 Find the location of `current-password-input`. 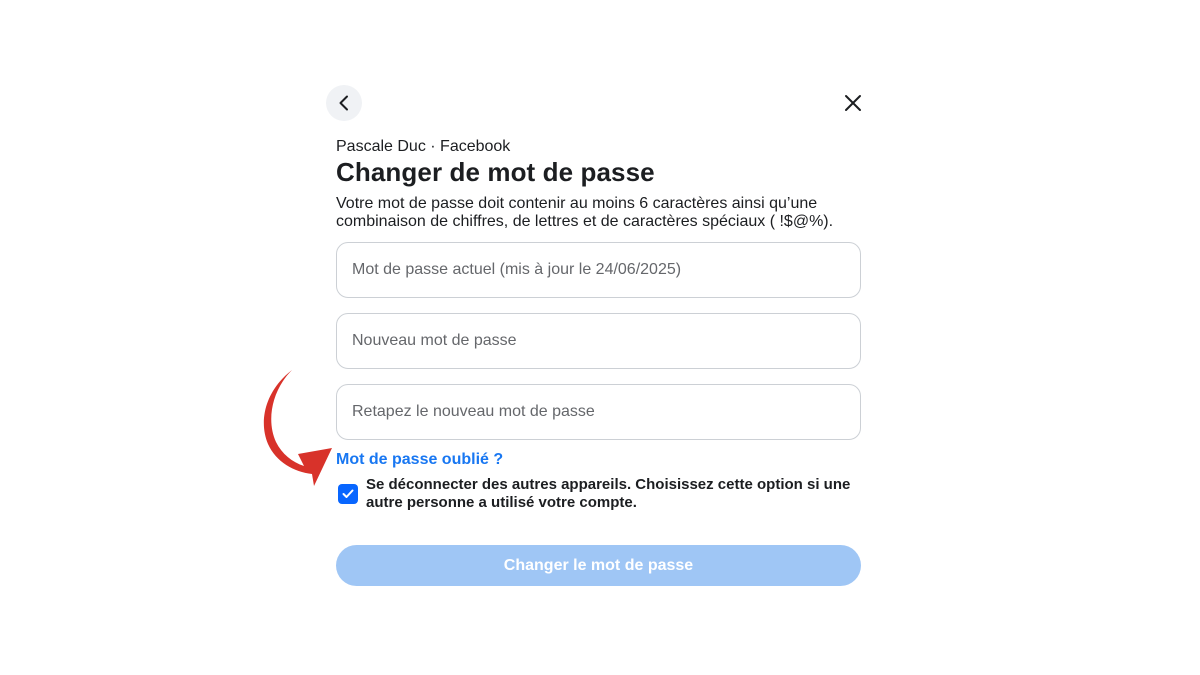

current-password-input is located at coordinates (598, 270).